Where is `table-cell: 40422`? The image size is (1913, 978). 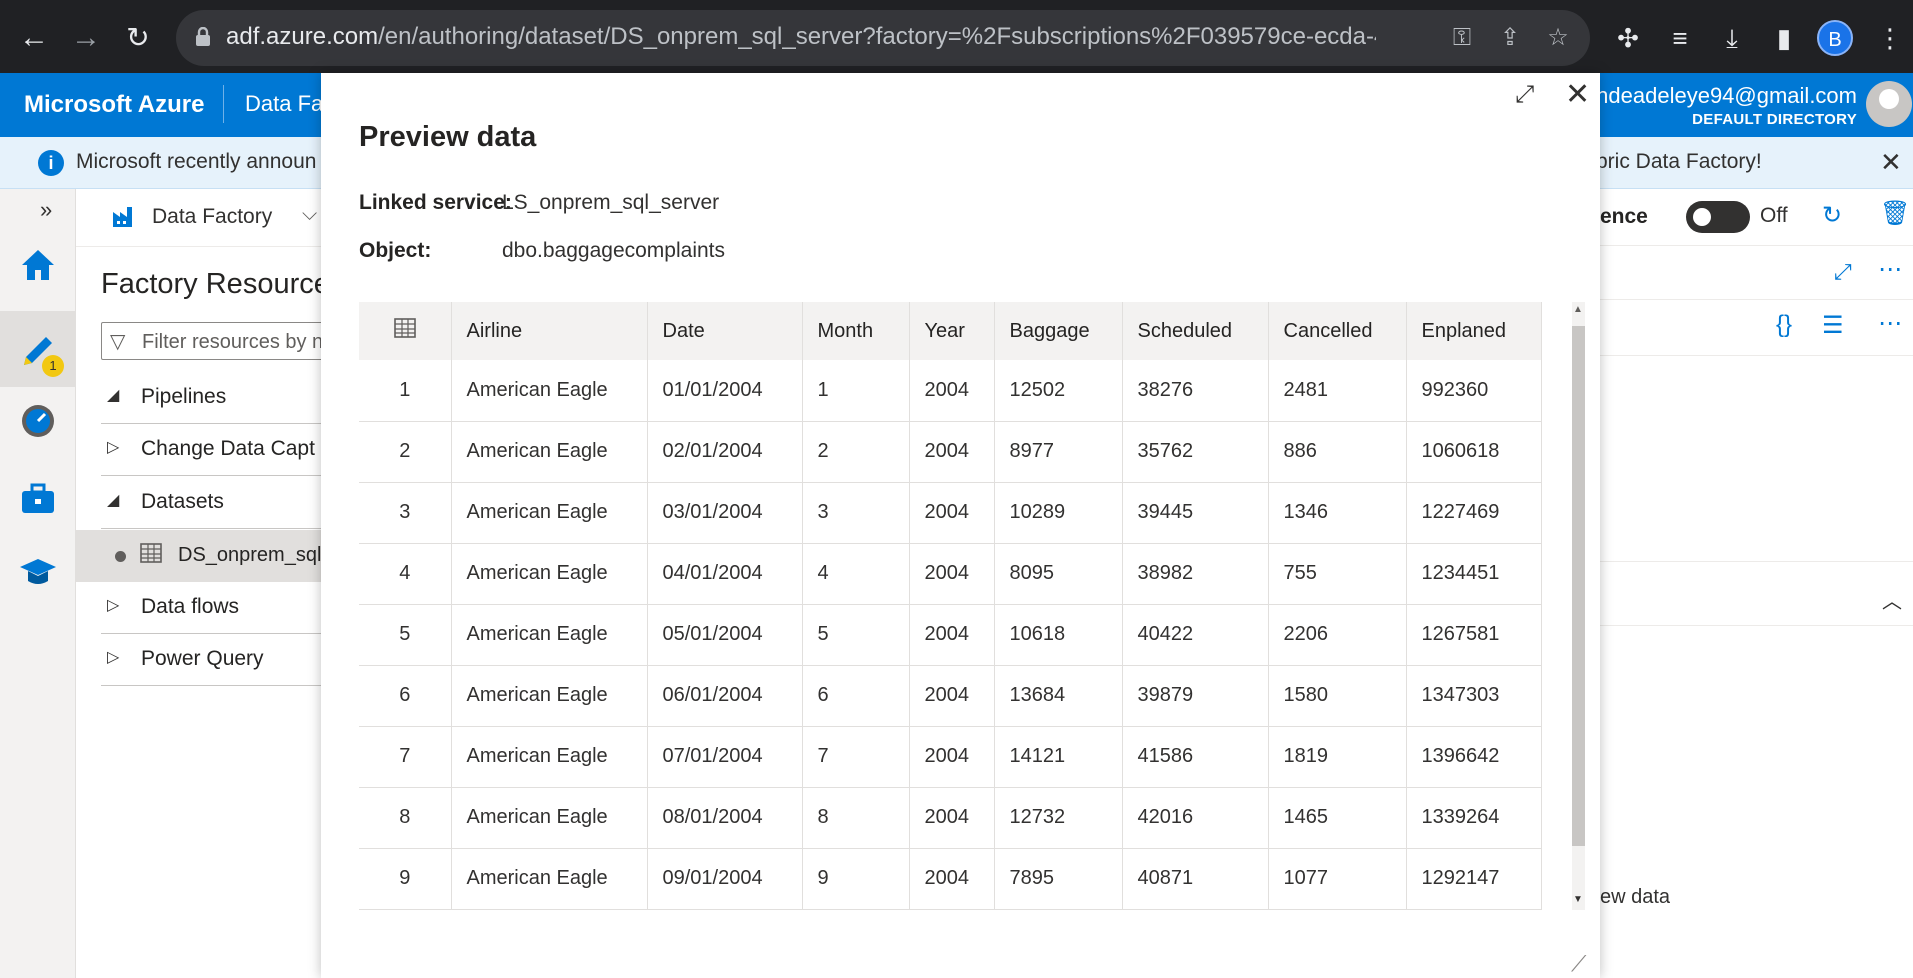
table-cell: 40422 is located at coordinates (1195, 635).